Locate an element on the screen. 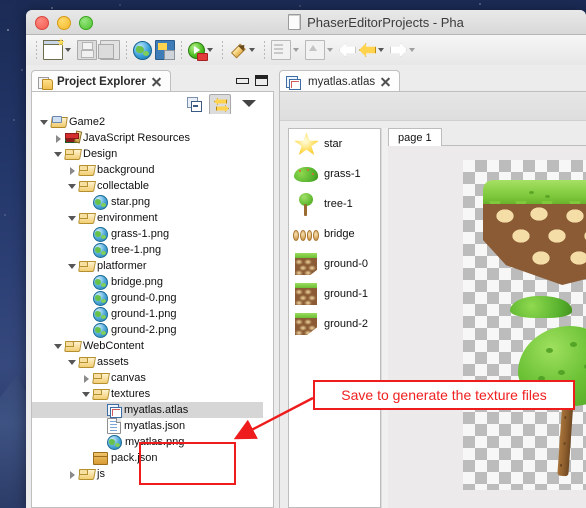 The height and width of the screenshot is (508, 586). tree-sprite-icon is located at coordinates (306, 204).